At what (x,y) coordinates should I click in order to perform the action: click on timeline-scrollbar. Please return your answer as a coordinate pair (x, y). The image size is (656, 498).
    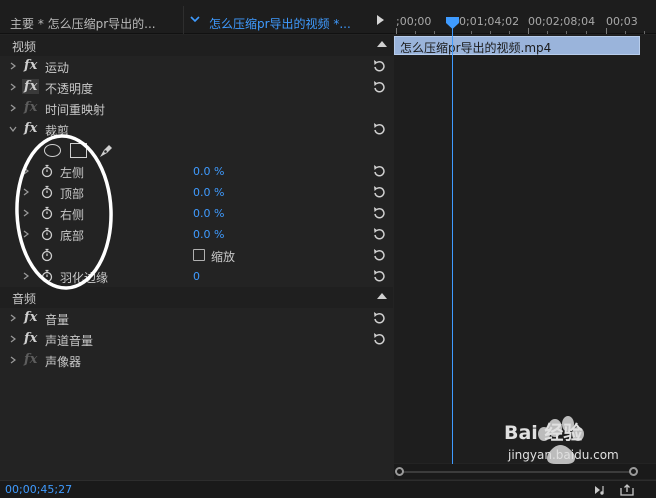
    Looking at the image, I should click on (525, 471).